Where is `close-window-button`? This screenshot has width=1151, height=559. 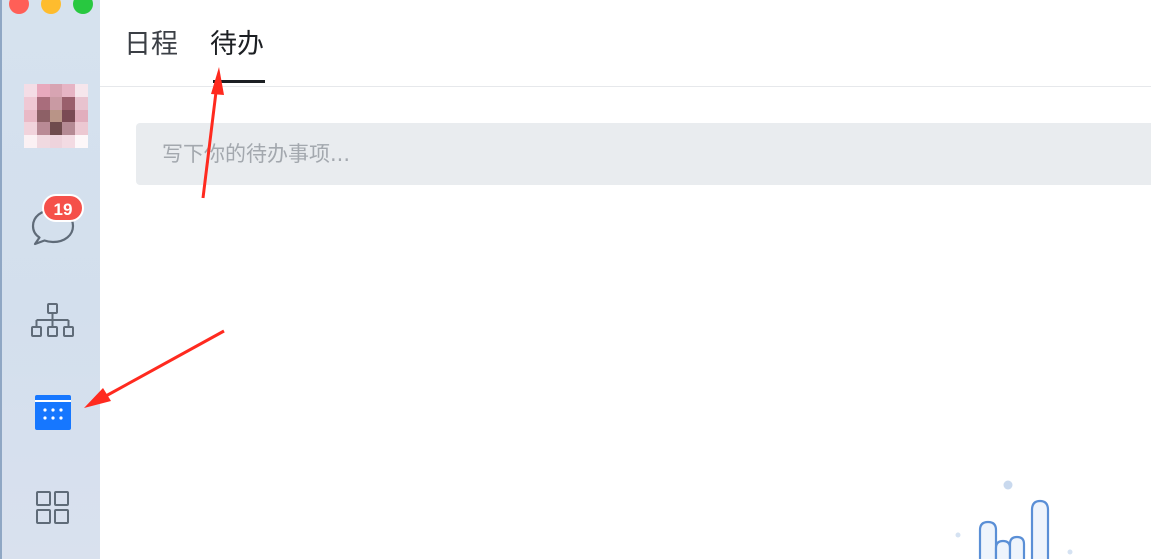
close-window-button is located at coordinates (19, 7).